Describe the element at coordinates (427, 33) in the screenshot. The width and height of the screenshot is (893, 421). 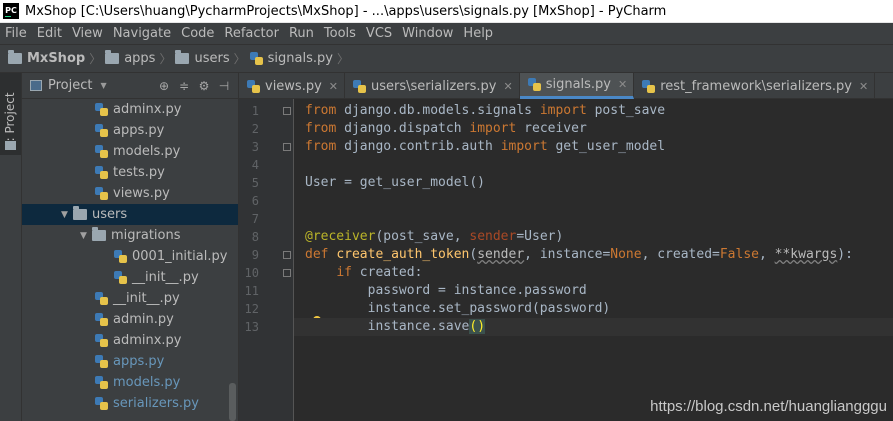
I see `menu-window: Window` at that location.